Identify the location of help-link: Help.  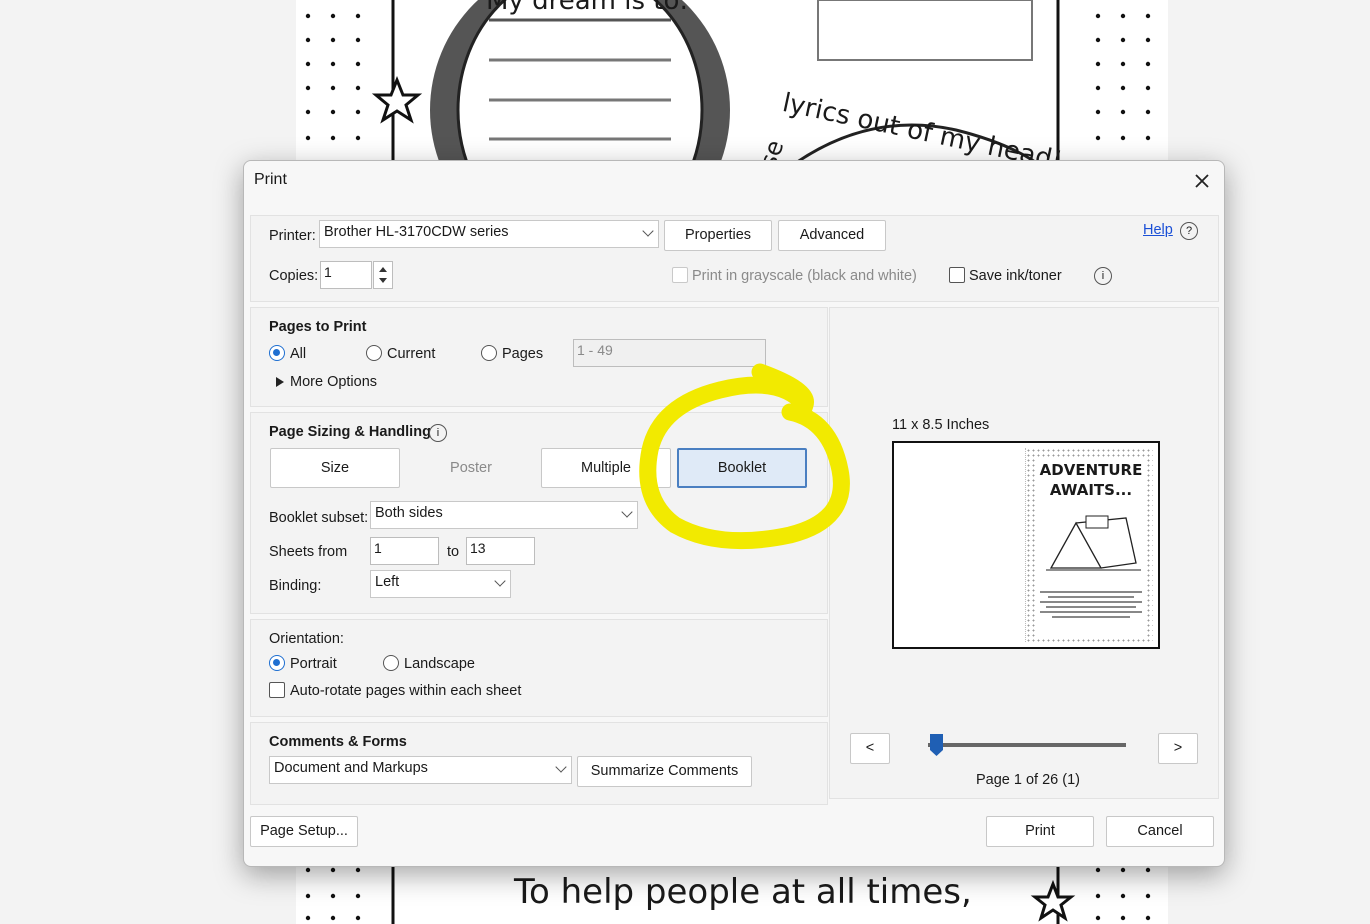
(1158, 230).